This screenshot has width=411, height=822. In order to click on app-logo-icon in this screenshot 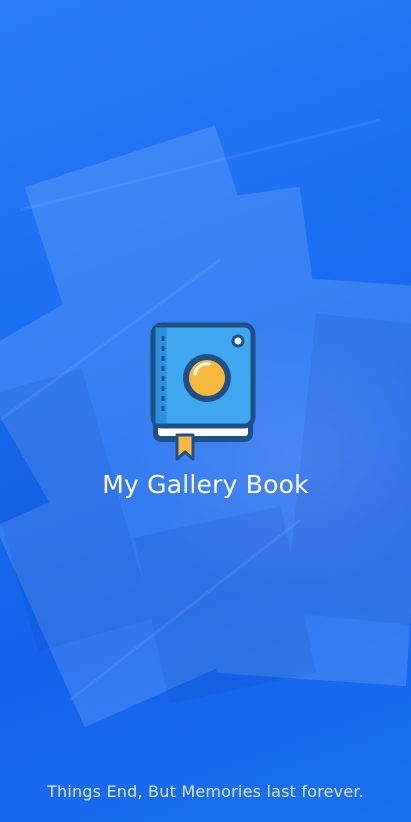, I will do `click(203, 391)`.